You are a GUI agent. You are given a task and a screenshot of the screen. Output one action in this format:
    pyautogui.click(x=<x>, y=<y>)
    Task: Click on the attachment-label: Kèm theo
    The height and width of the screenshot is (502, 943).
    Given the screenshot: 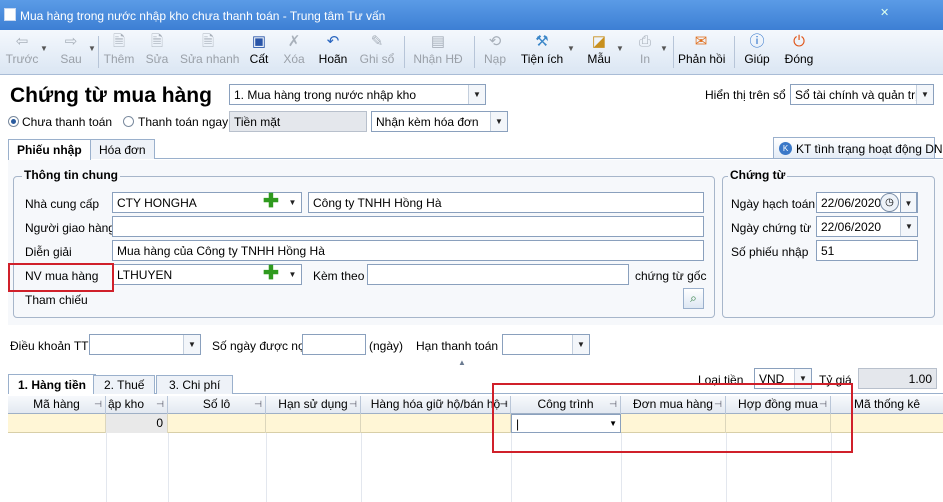 What is the action you would take?
    pyautogui.click(x=339, y=276)
    